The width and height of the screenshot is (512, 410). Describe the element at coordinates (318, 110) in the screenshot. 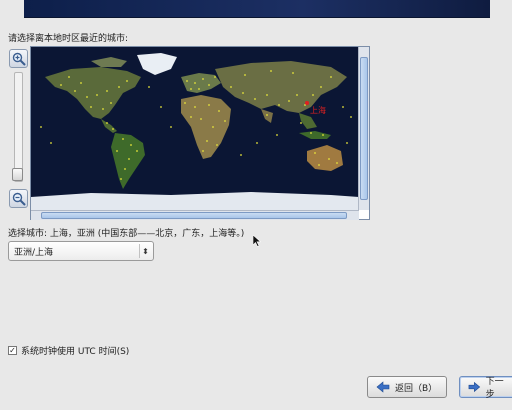

I see `selected-city-marker-label: 上海` at that location.